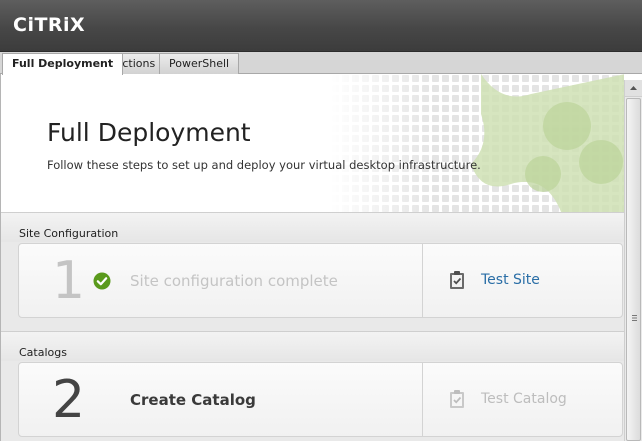  I want to click on grip-icon, so click(634, 318).